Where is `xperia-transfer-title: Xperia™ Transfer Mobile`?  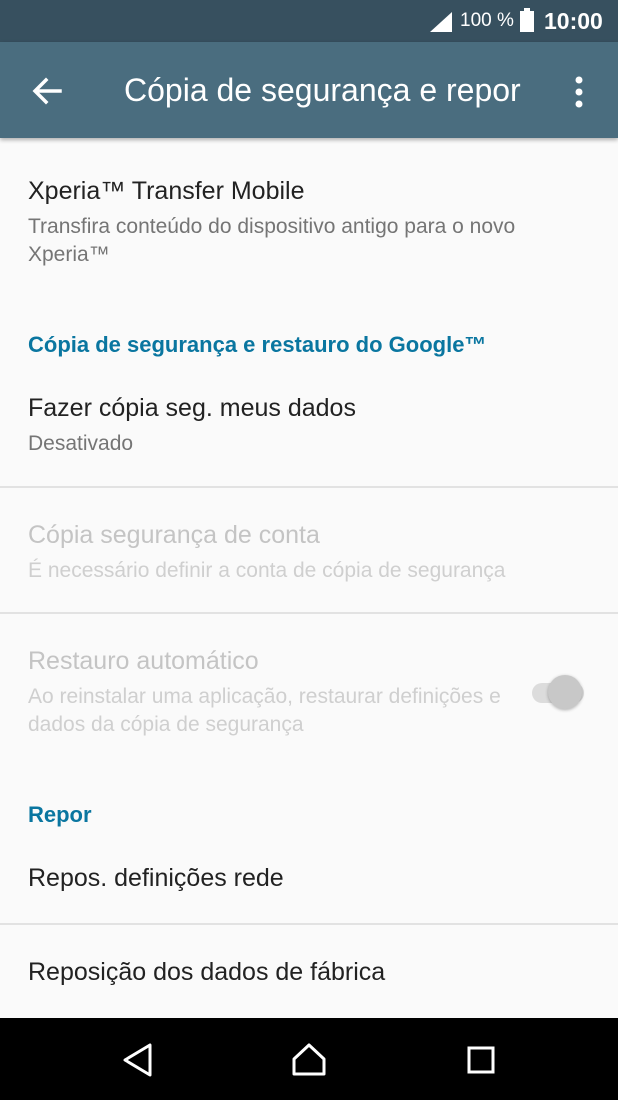 xperia-transfer-title: Xperia™ Transfer Mobile is located at coordinates (166, 191).